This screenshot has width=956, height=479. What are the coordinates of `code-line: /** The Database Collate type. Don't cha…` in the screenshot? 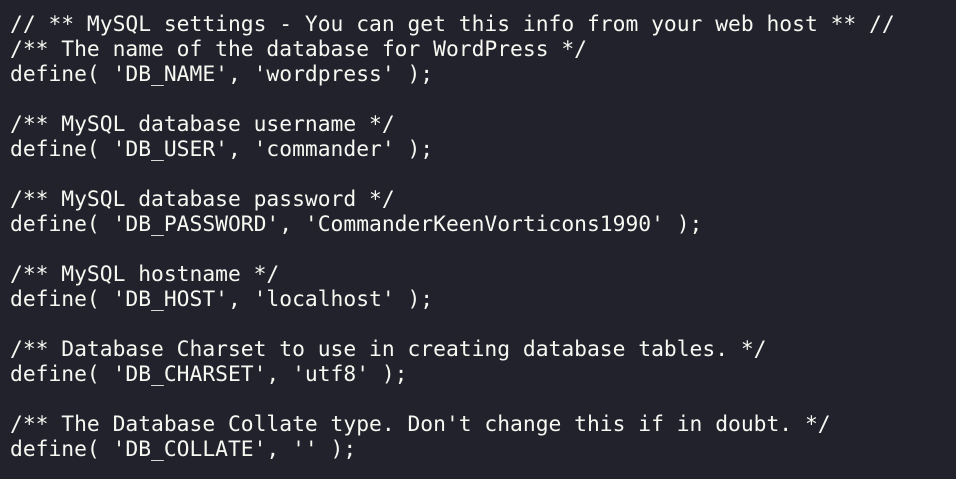 It's located at (420, 424).